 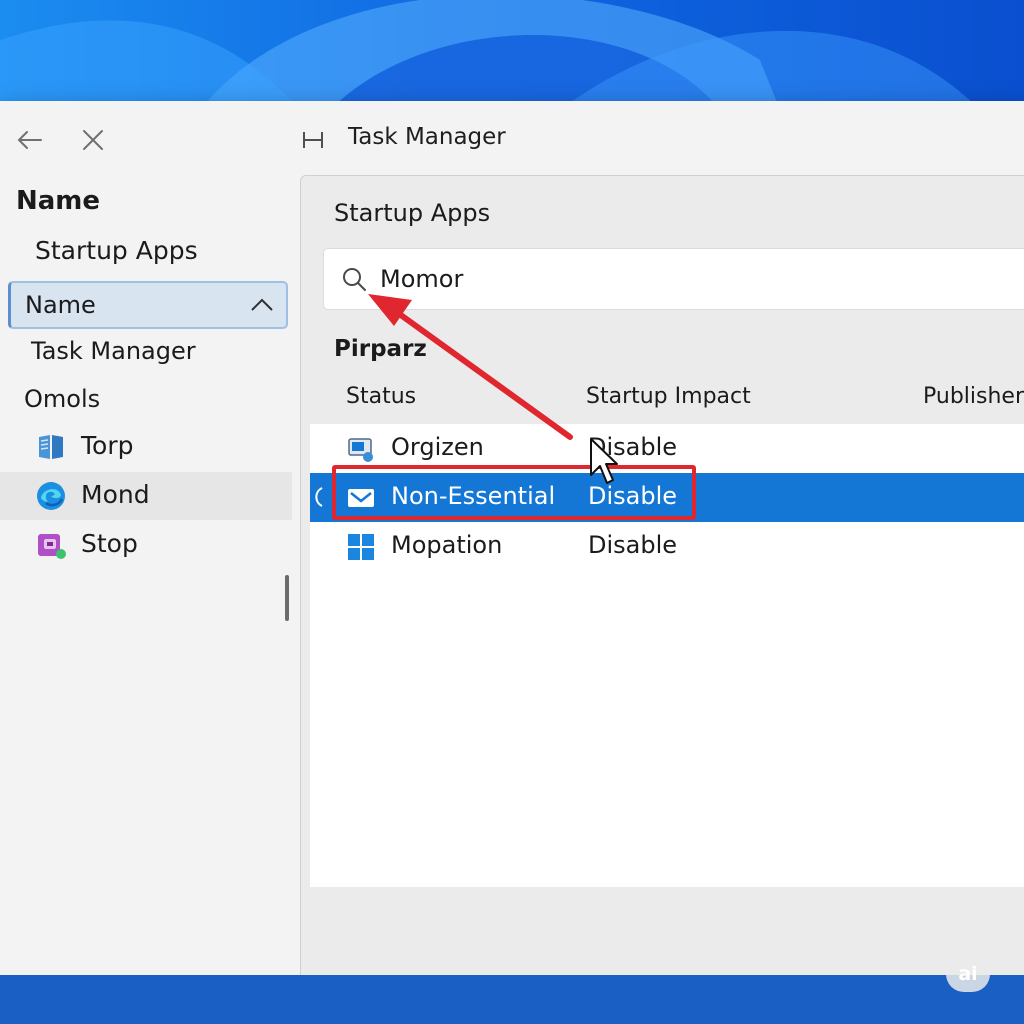 What do you see at coordinates (604, 461) in the screenshot?
I see `mouse-cursor-icon` at bounding box center [604, 461].